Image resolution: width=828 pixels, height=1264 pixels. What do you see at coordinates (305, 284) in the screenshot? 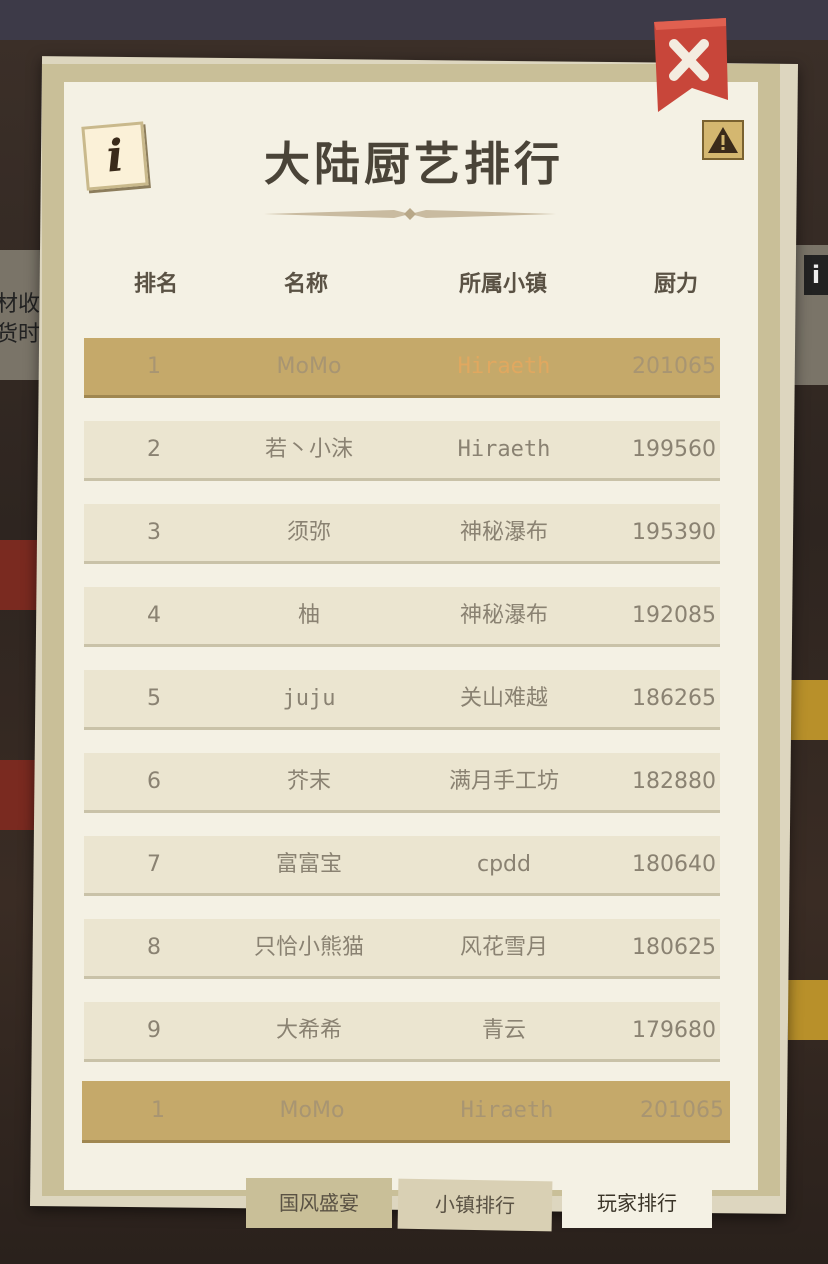
I see `header-name: 名称` at bounding box center [305, 284].